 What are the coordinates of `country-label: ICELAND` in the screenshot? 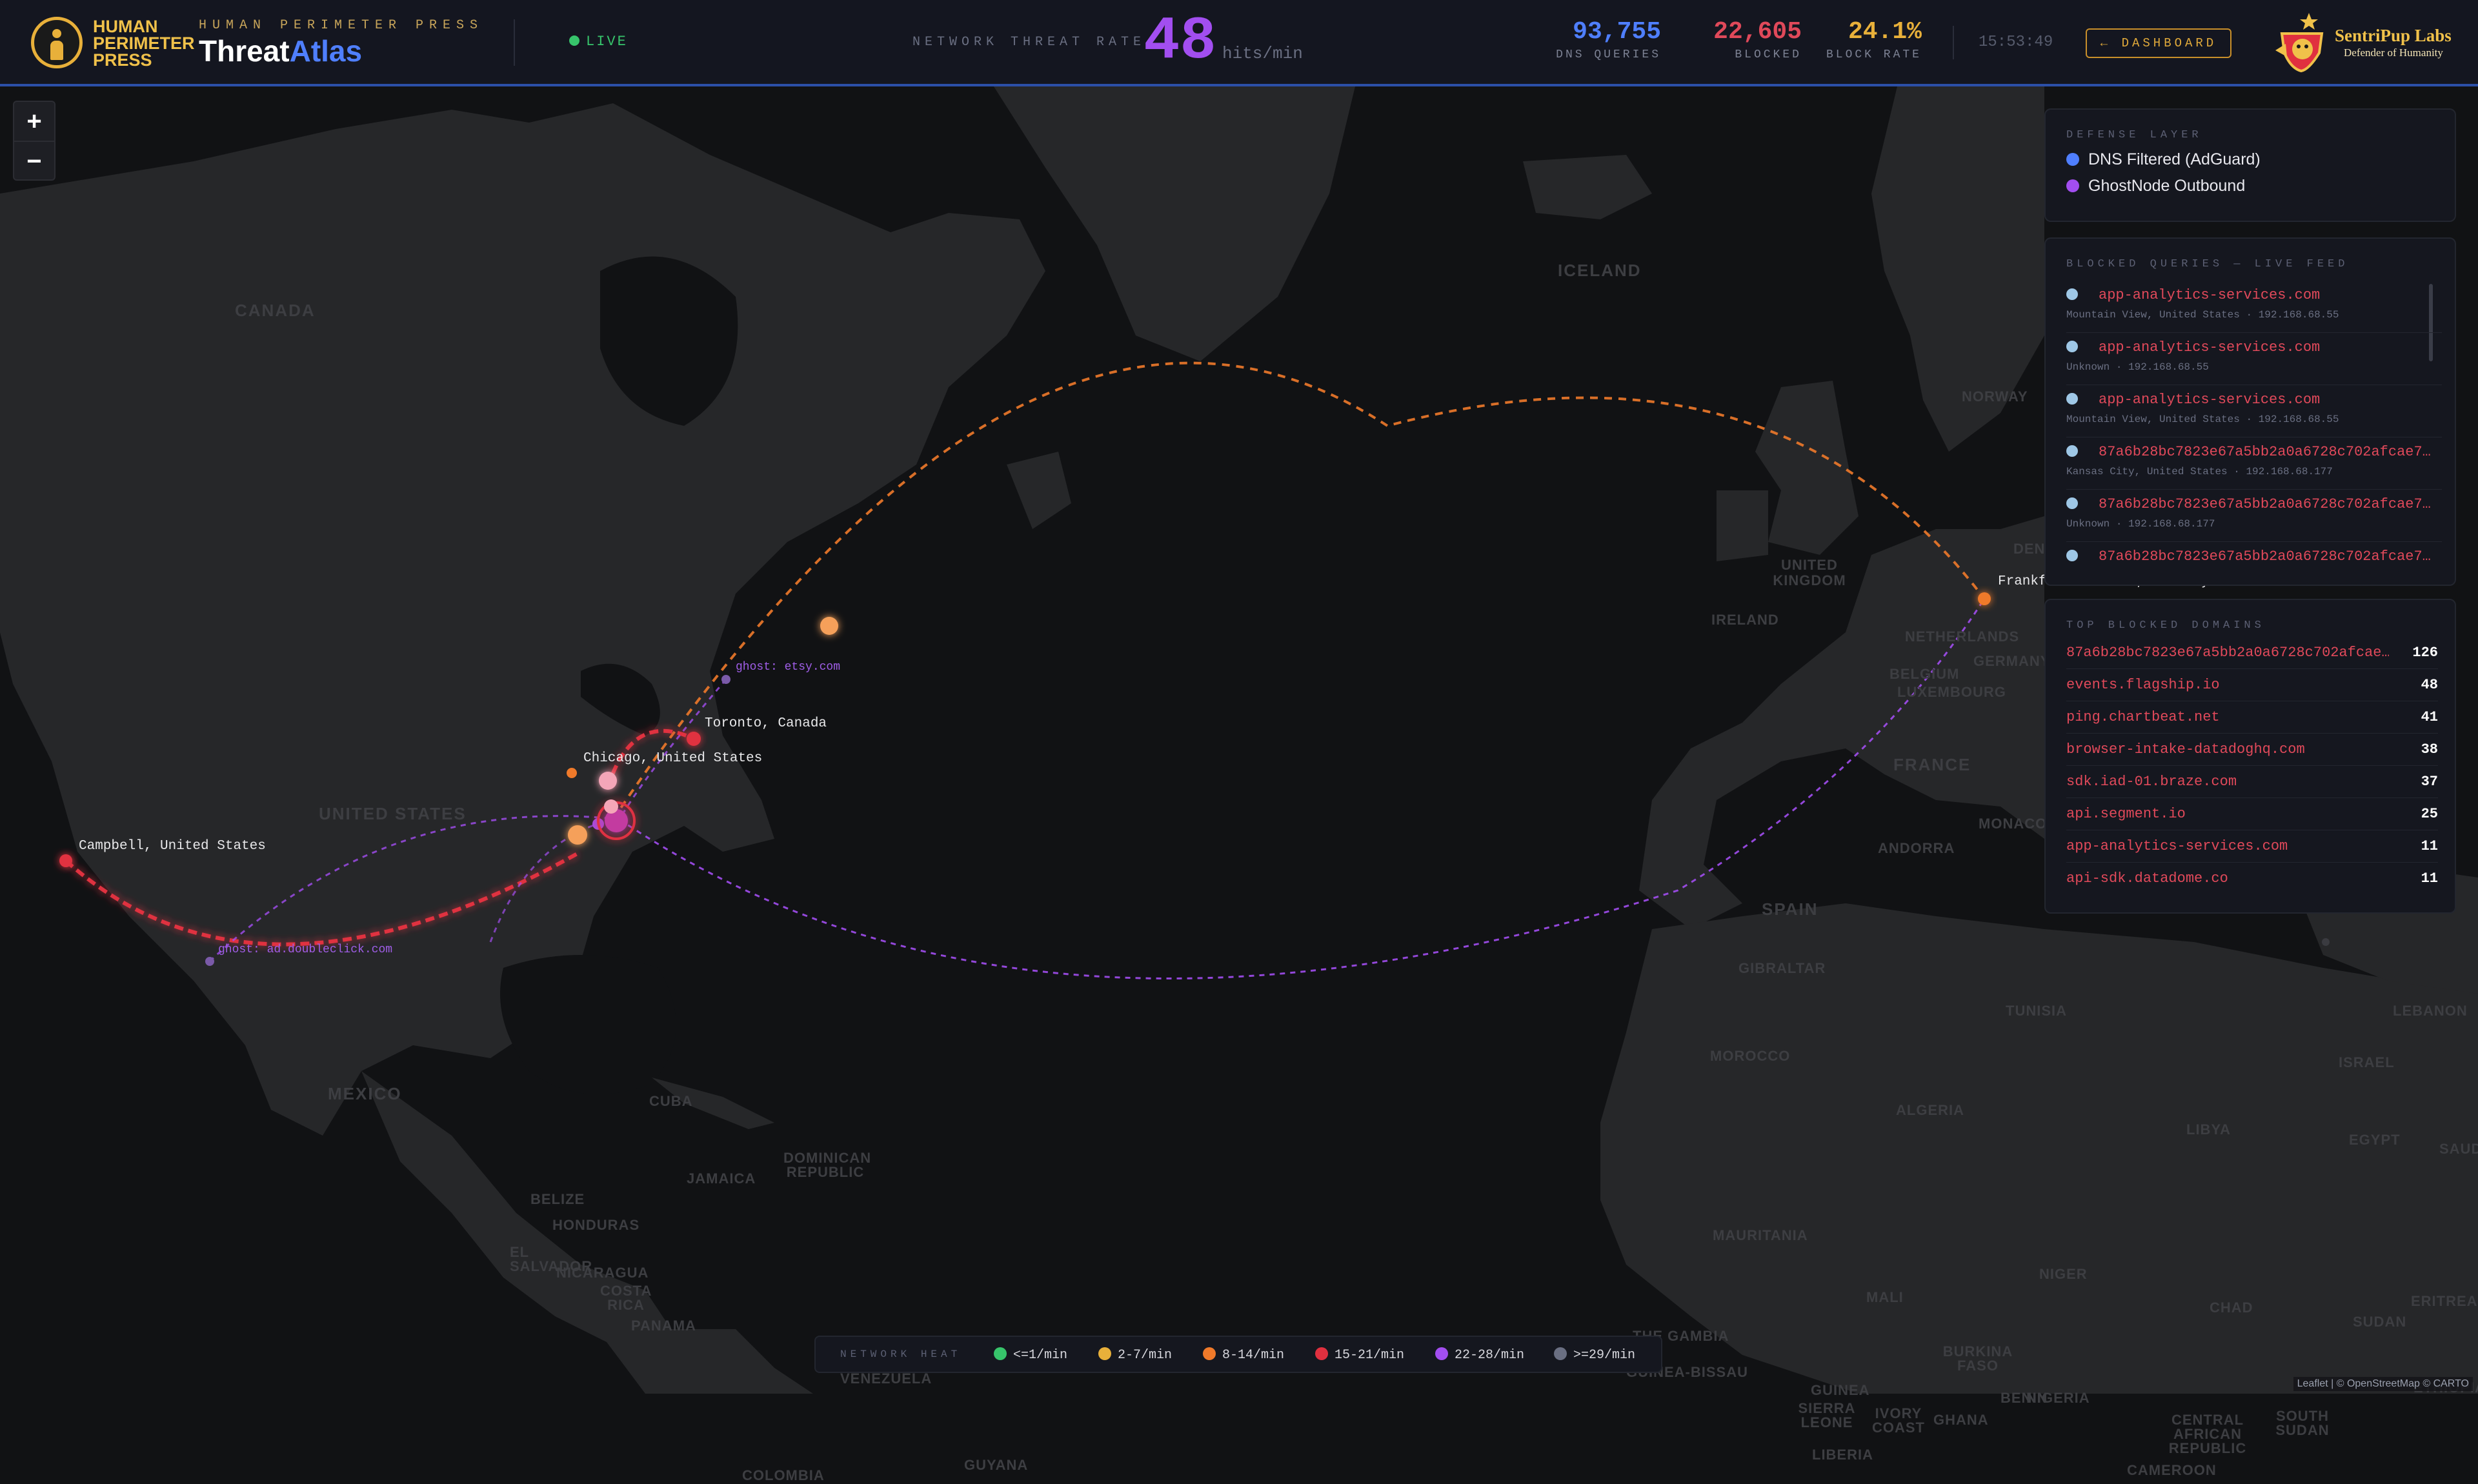 It's located at (1600, 271).